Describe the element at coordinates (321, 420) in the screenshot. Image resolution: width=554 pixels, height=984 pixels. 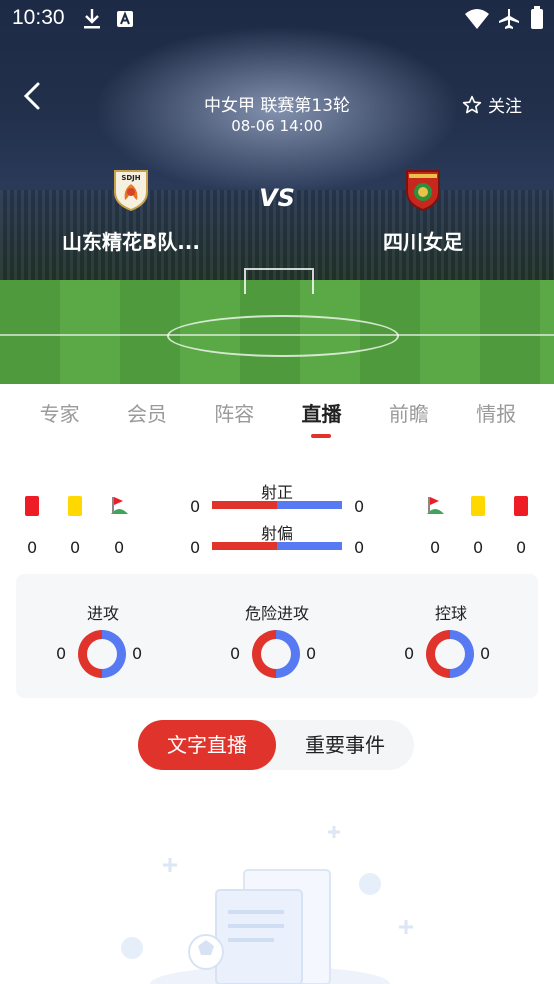
I see `tab-live: 直播` at that location.